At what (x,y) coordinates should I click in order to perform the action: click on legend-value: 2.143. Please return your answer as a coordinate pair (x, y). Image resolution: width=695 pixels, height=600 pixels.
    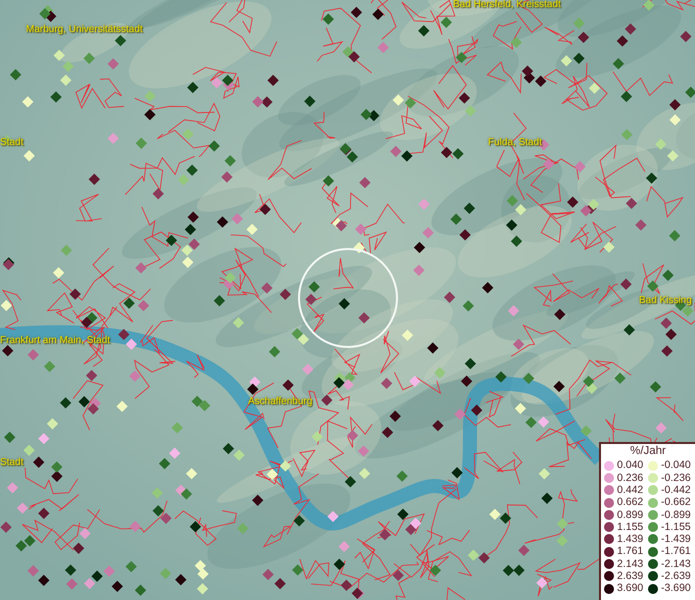
    Looking at the image, I should click on (630, 564).